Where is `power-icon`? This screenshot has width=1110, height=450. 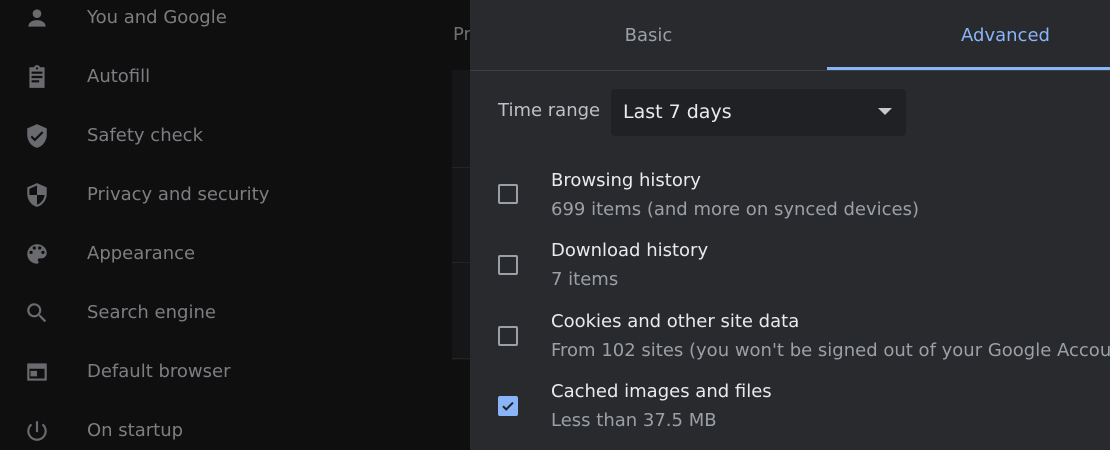
power-icon is located at coordinates (37, 431).